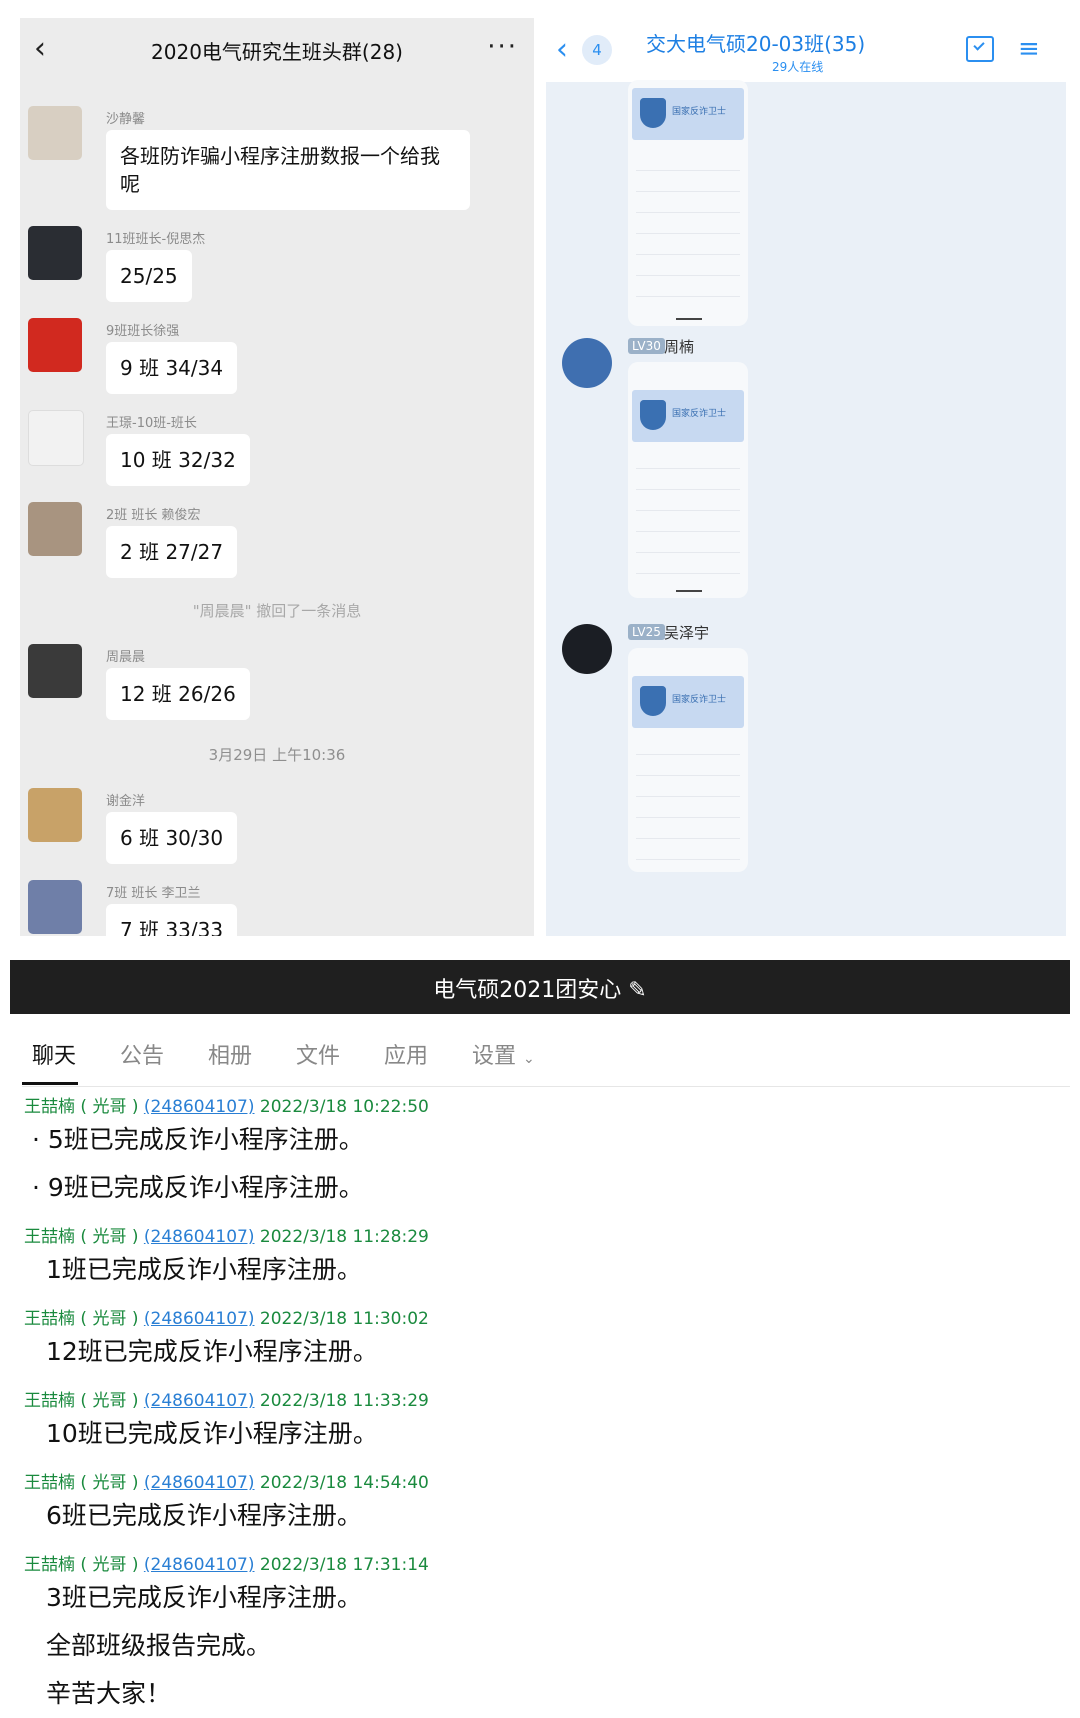  Describe the element at coordinates (406, 1054) in the screenshot. I see `tab-apps: 应用` at that location.